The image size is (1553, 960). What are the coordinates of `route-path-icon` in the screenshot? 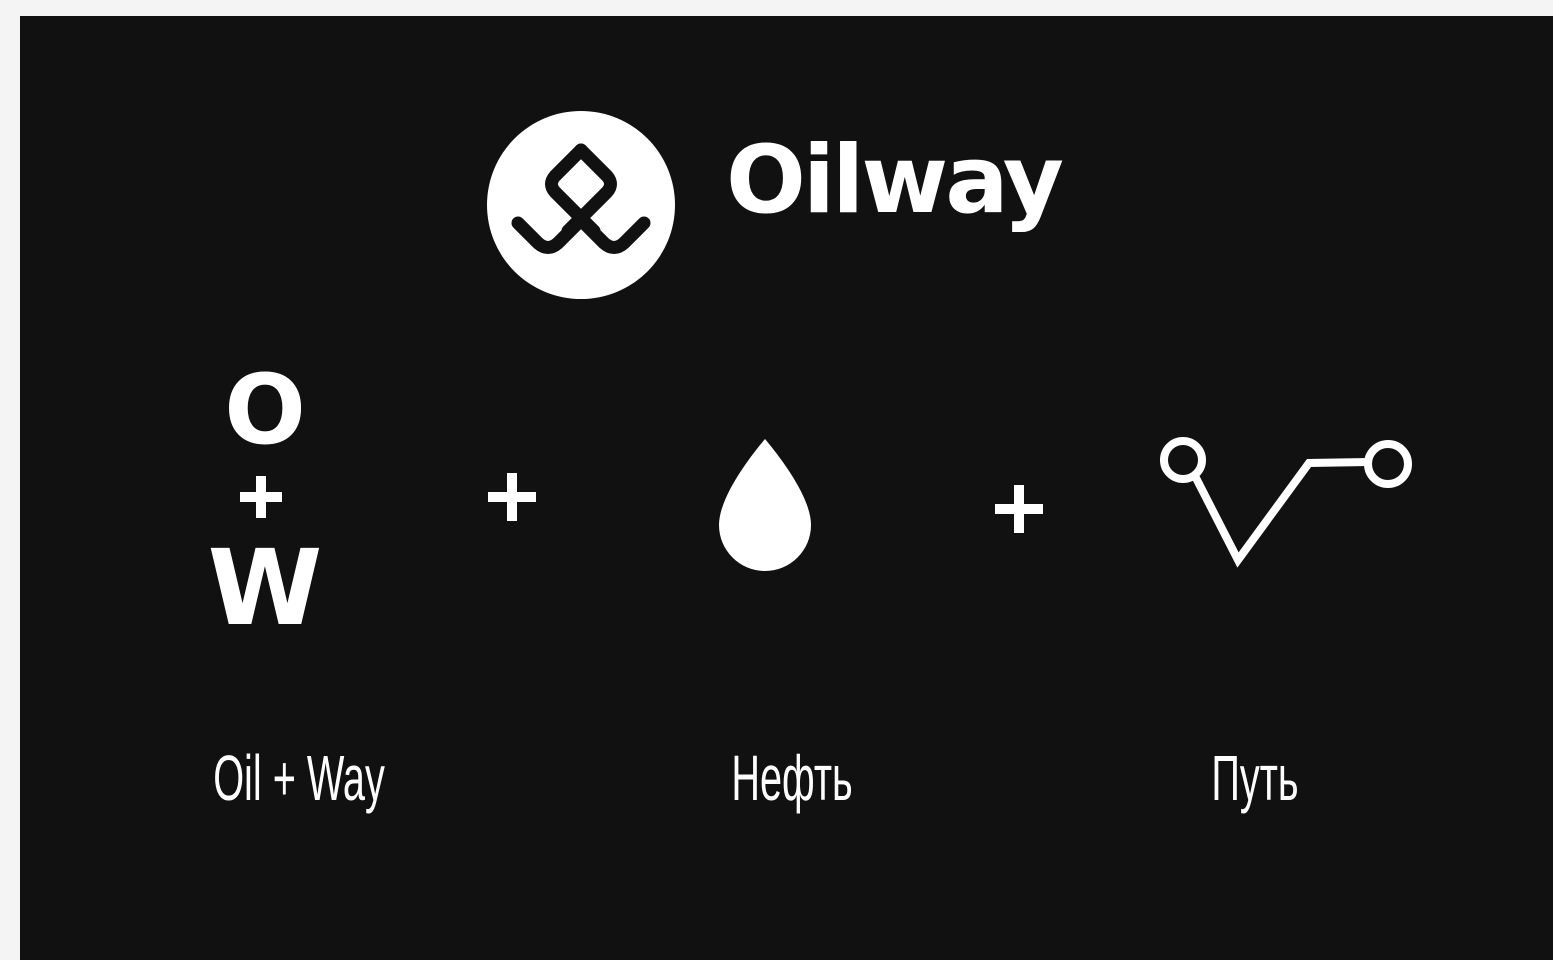 It's located at (1286, 502).